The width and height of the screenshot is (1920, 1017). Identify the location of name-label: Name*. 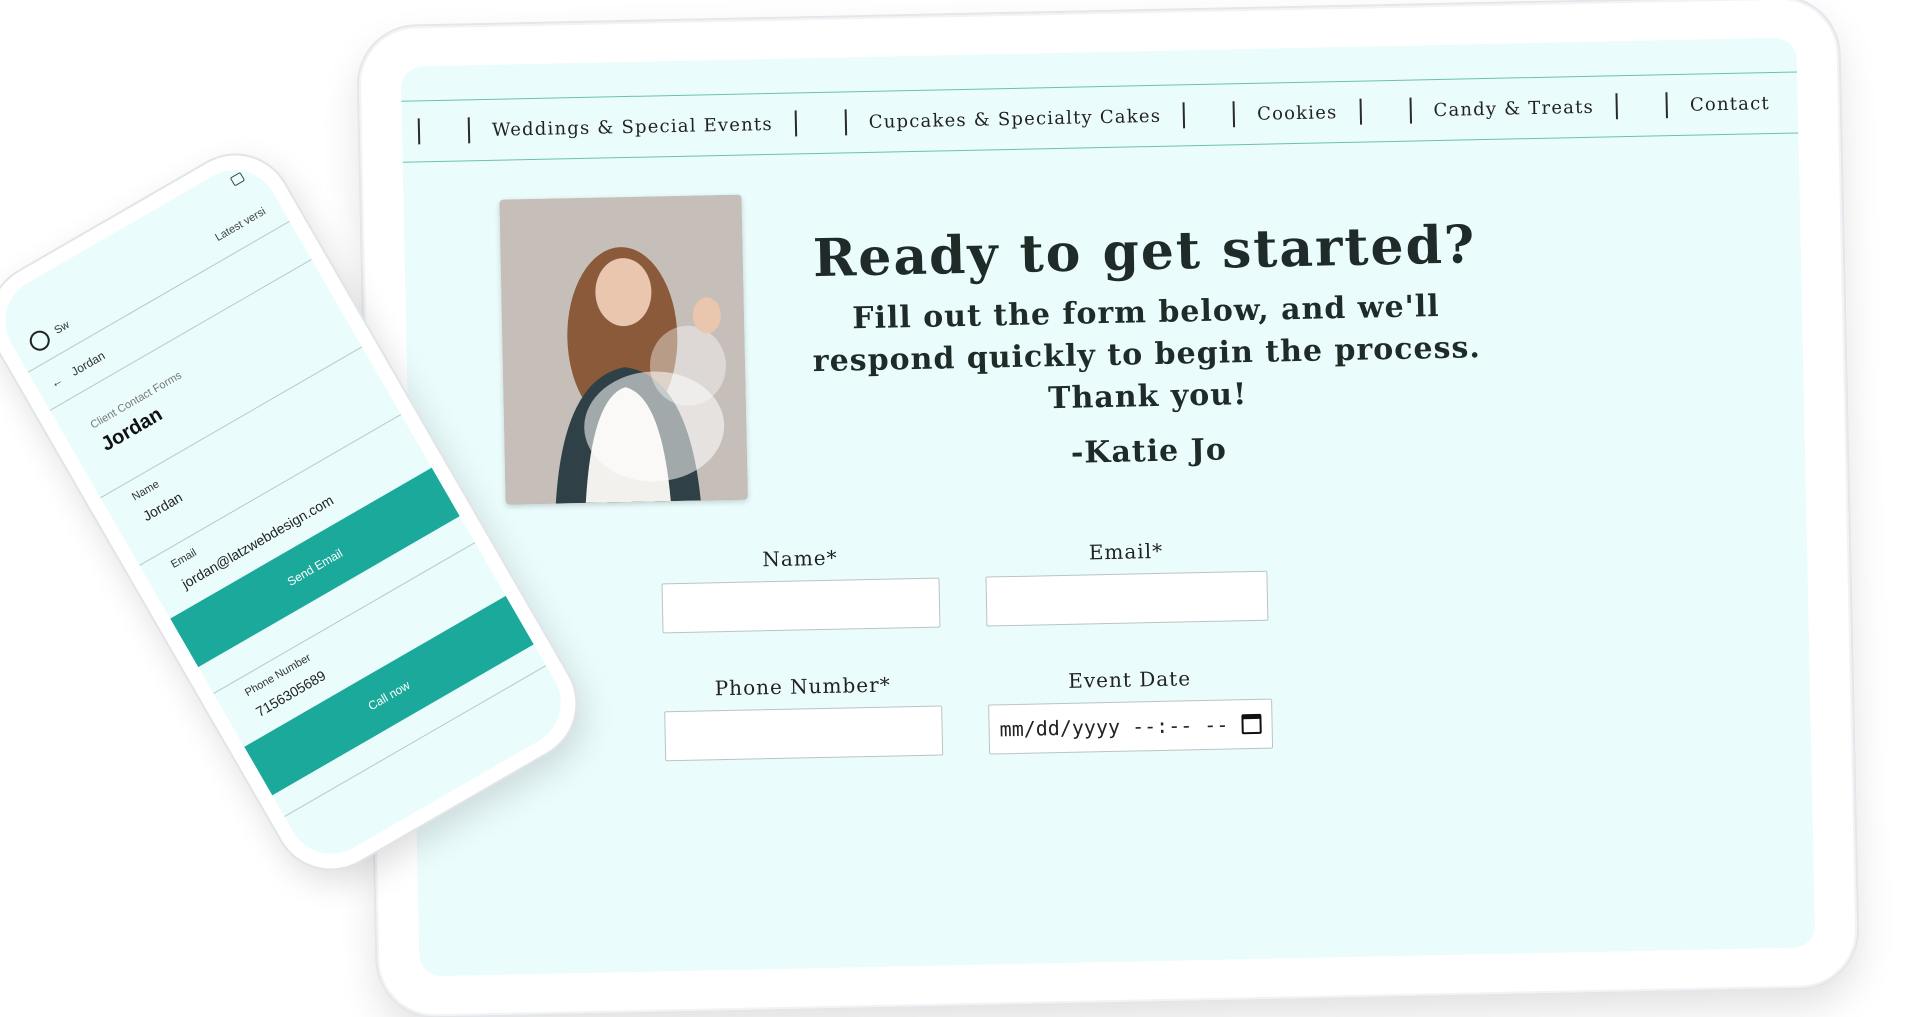
(800, 558).